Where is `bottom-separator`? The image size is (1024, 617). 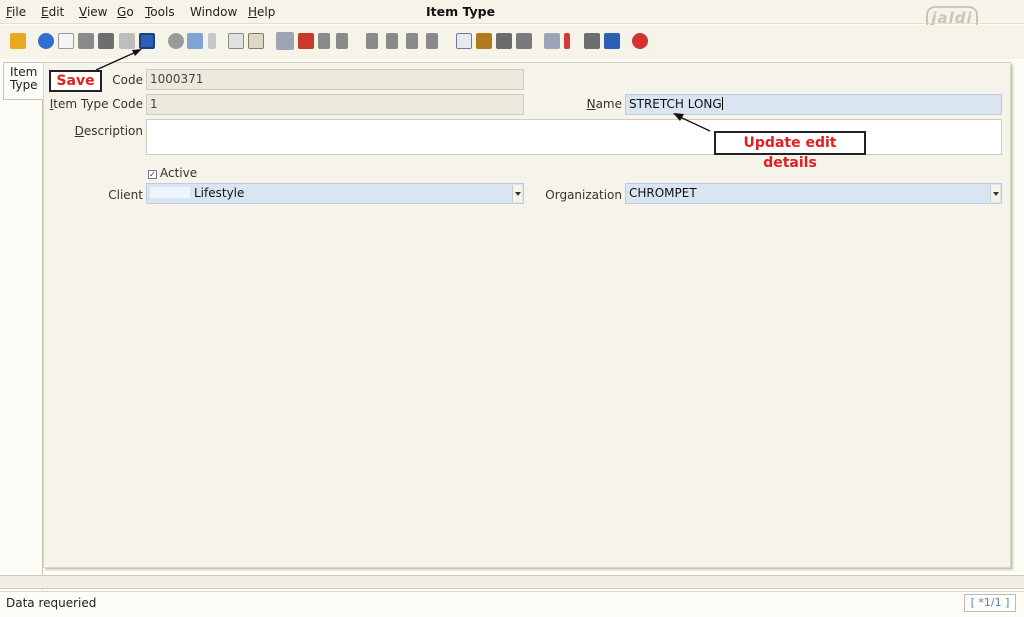 bottom-separator is located at coordinates (512, 582).